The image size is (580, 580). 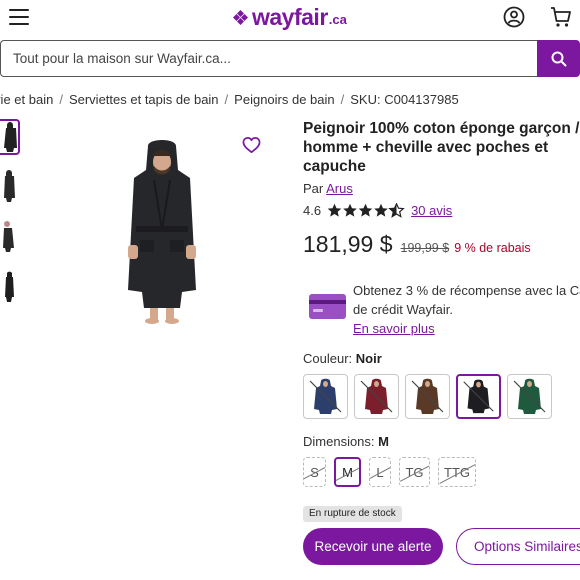 What do you see at coordinates (394, 328) in the screenshot?
I see `learn-more-link: En savoir plus` at bounding box center [394, 328].